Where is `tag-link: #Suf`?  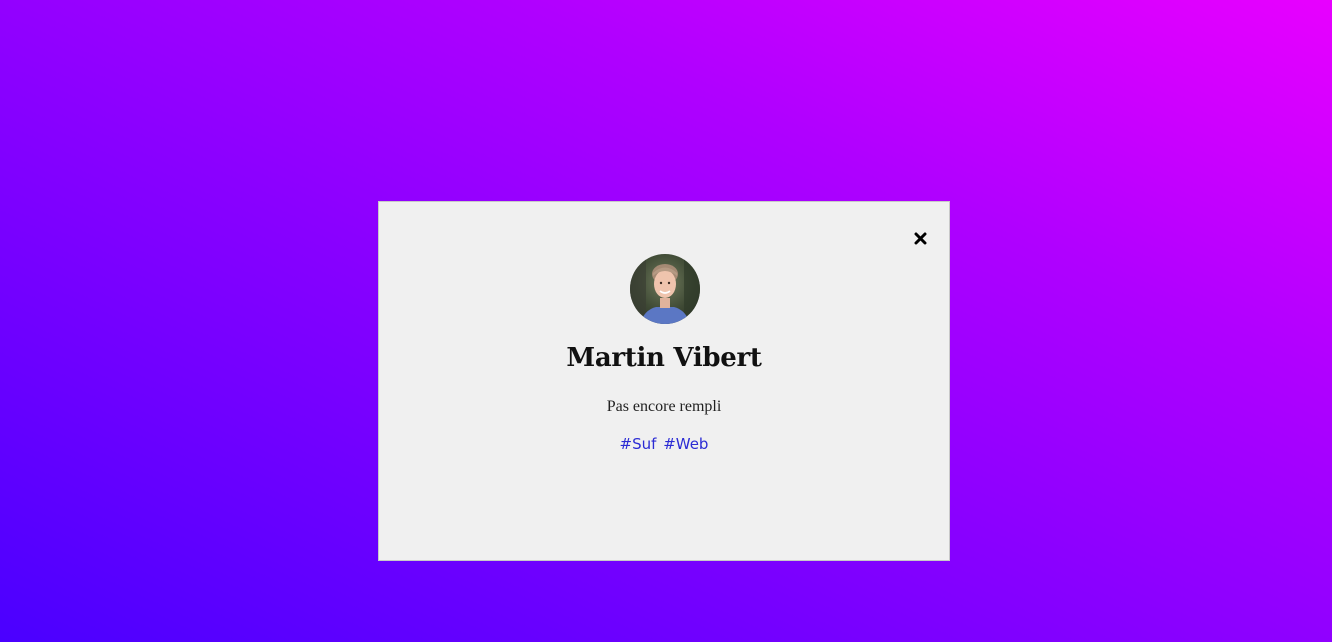 tag-link: #Suf is located at coordinates (638, 444).